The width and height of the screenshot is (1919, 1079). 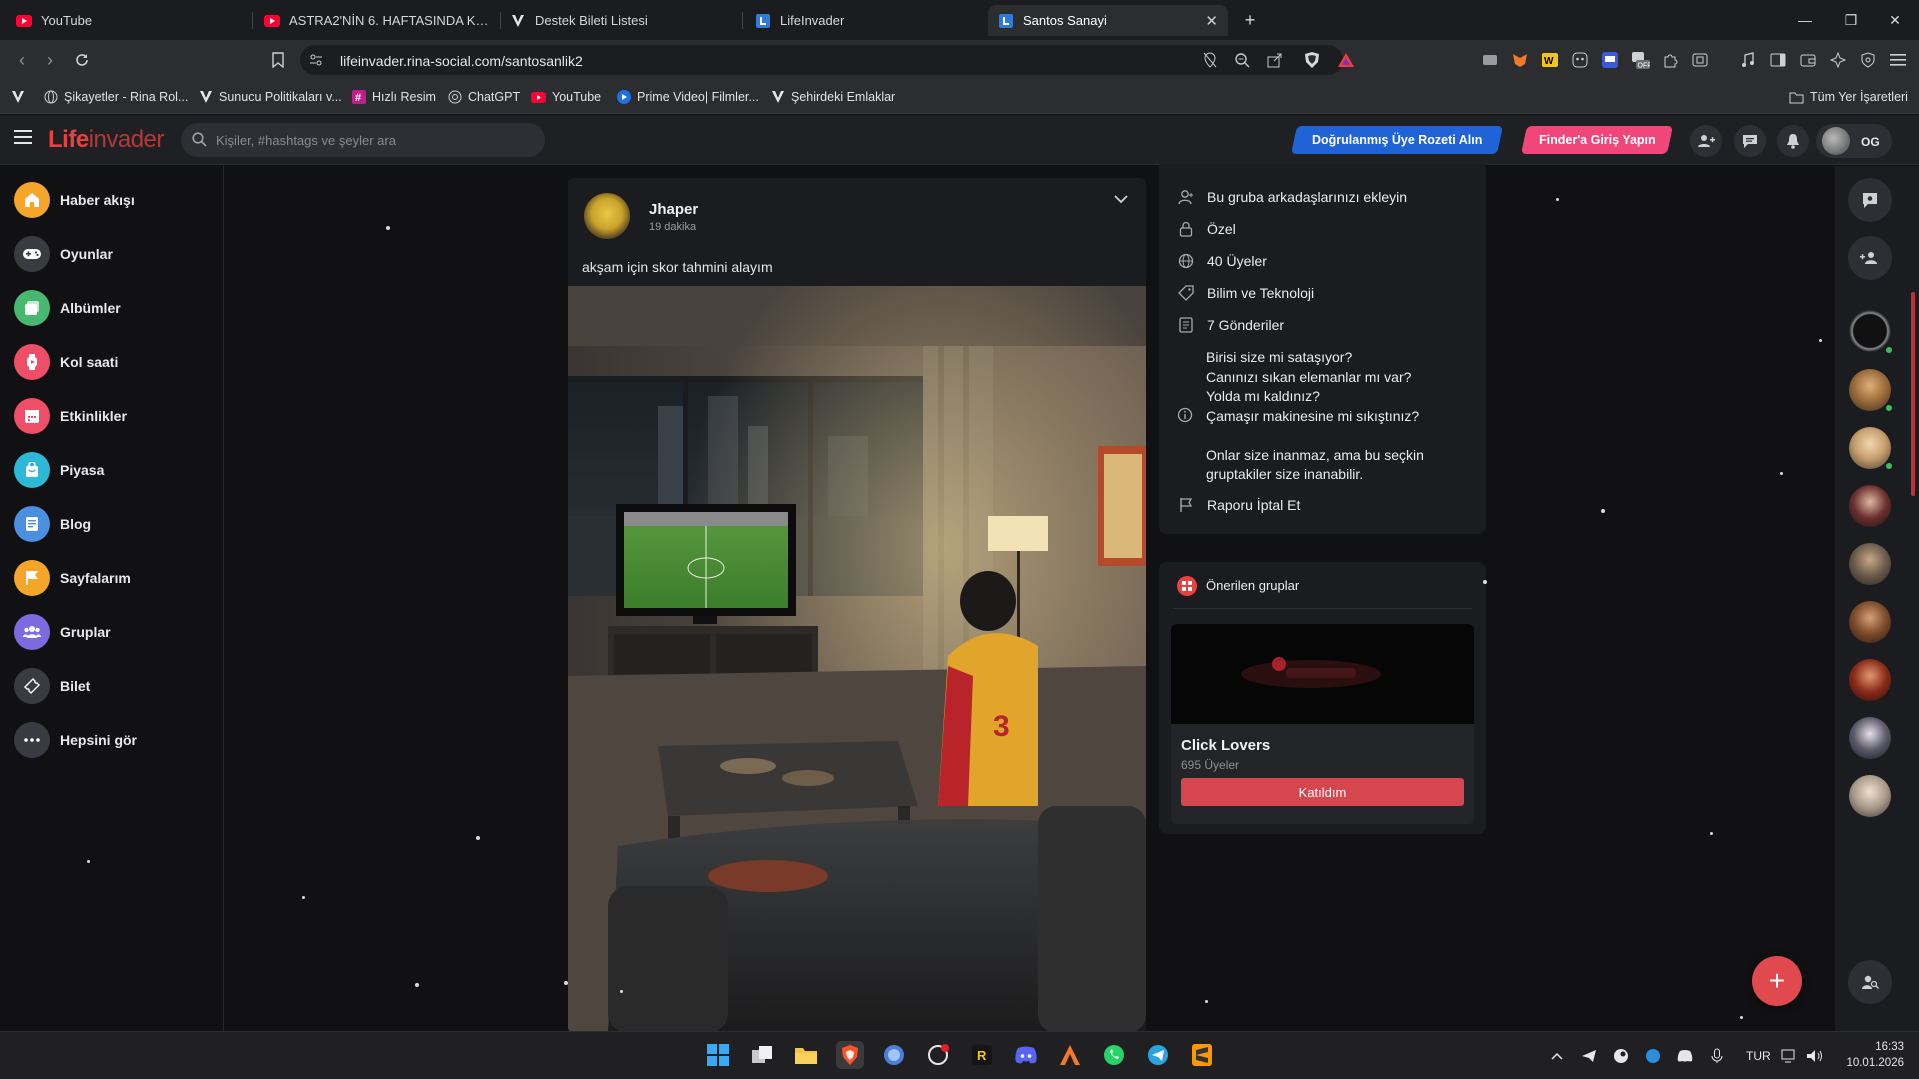 I want to click on group-name: Click Lovers, so click(x=1225, y=745).